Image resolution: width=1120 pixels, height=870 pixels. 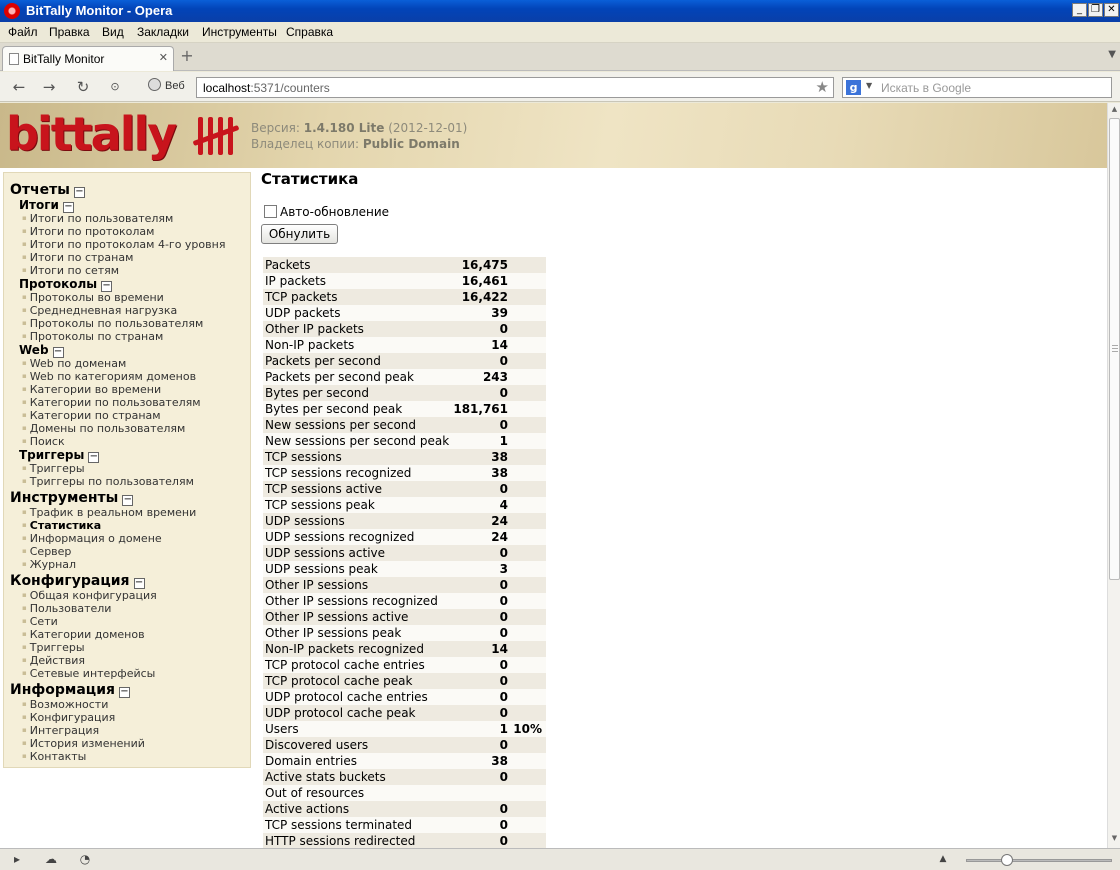 I want to click on sidebar-item-web-6: Поиск, so click(x=43, y=441).